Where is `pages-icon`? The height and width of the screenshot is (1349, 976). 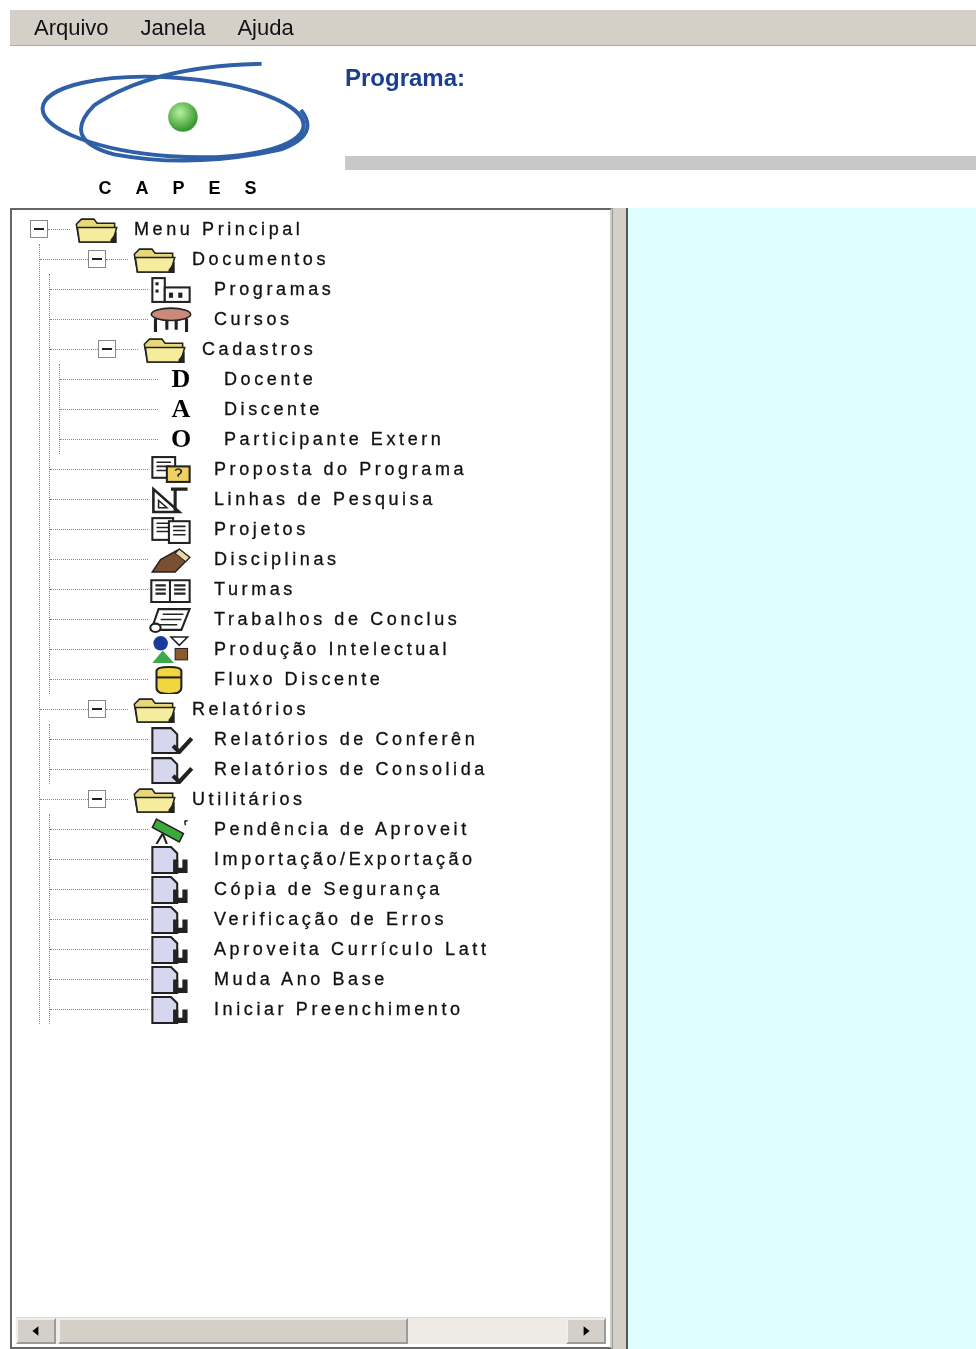 pages-icon is located at coordinates (171, 529).